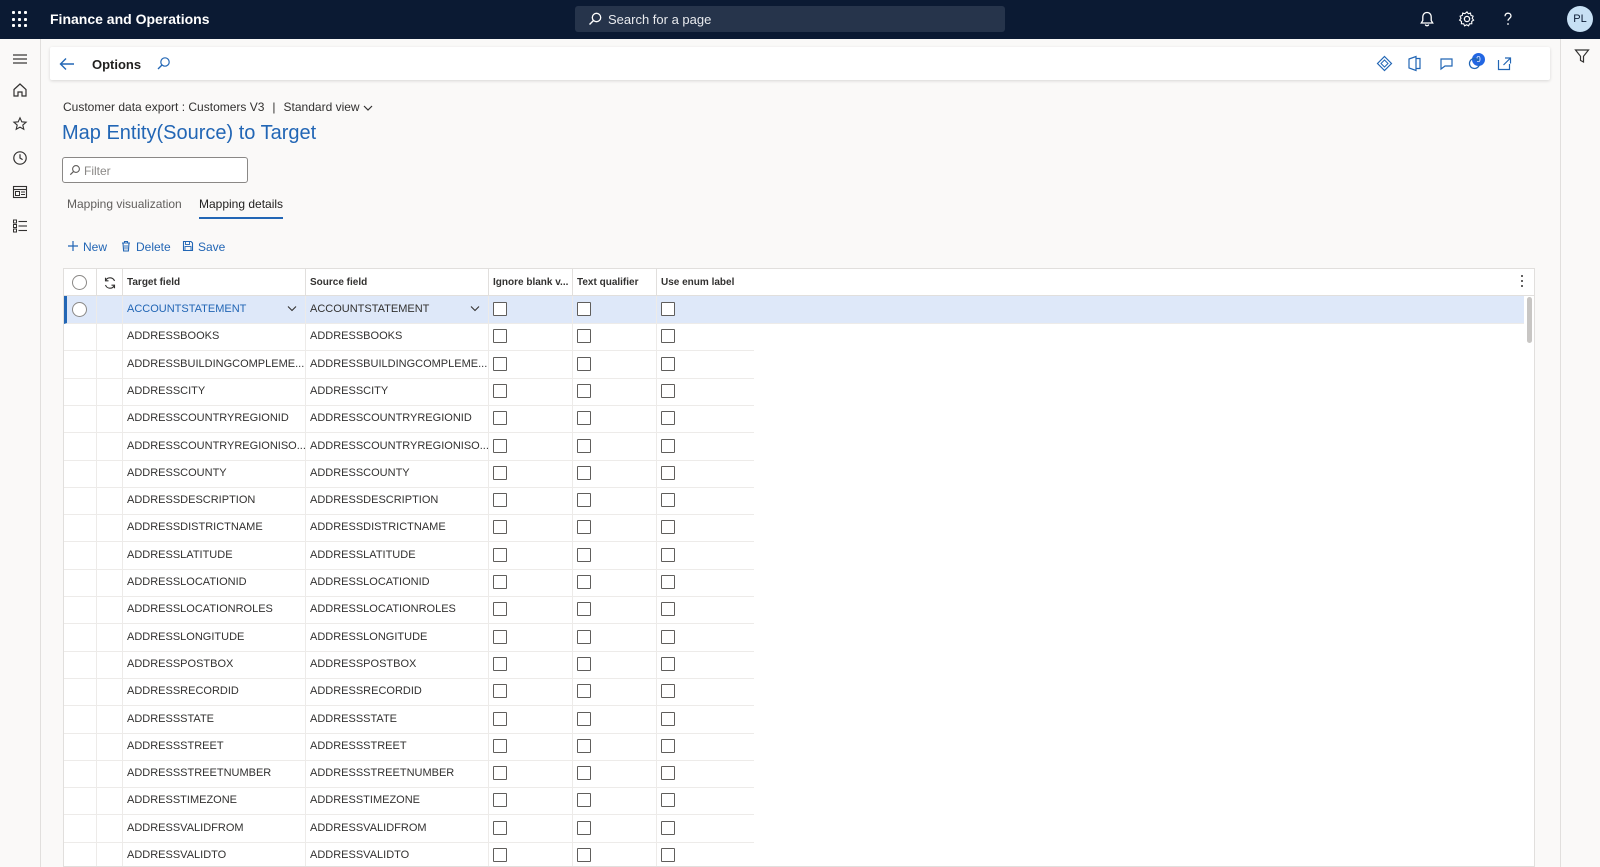 The height and width of the screenshot is (867, 1600). What do you see at coordinates (20, 158) in the screenshot?
I see `clock-icon` at bounding box center [20, 158].